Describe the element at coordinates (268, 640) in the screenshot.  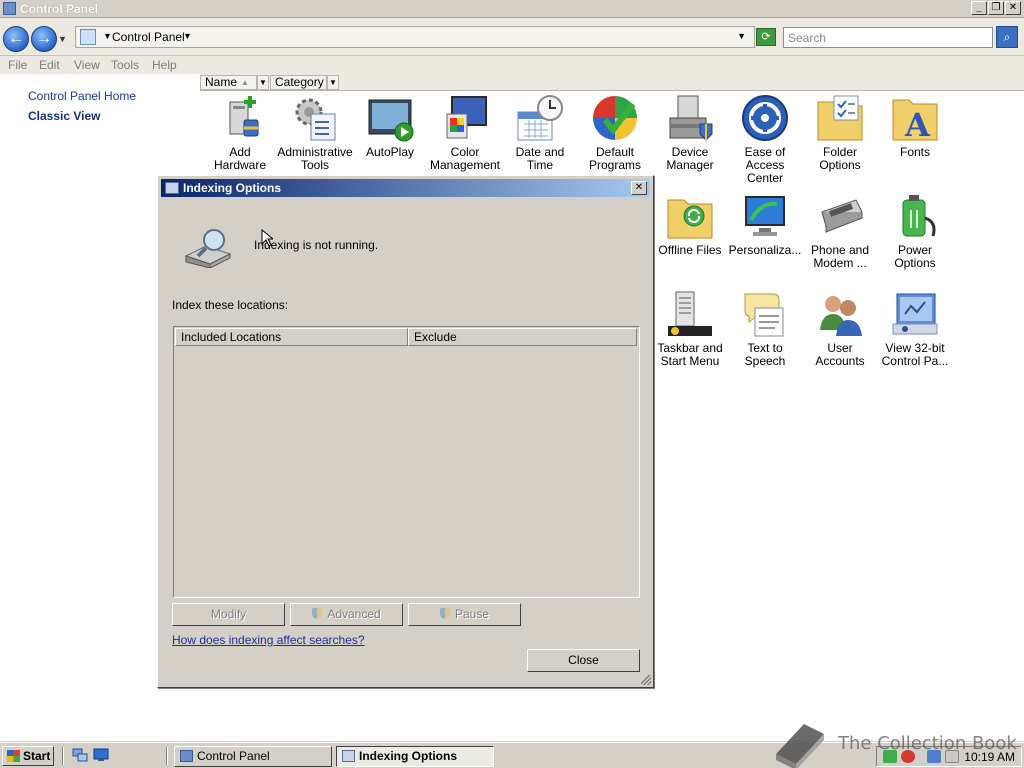
I see `indexing-help-link: How does indexing affect searches?` at that location.